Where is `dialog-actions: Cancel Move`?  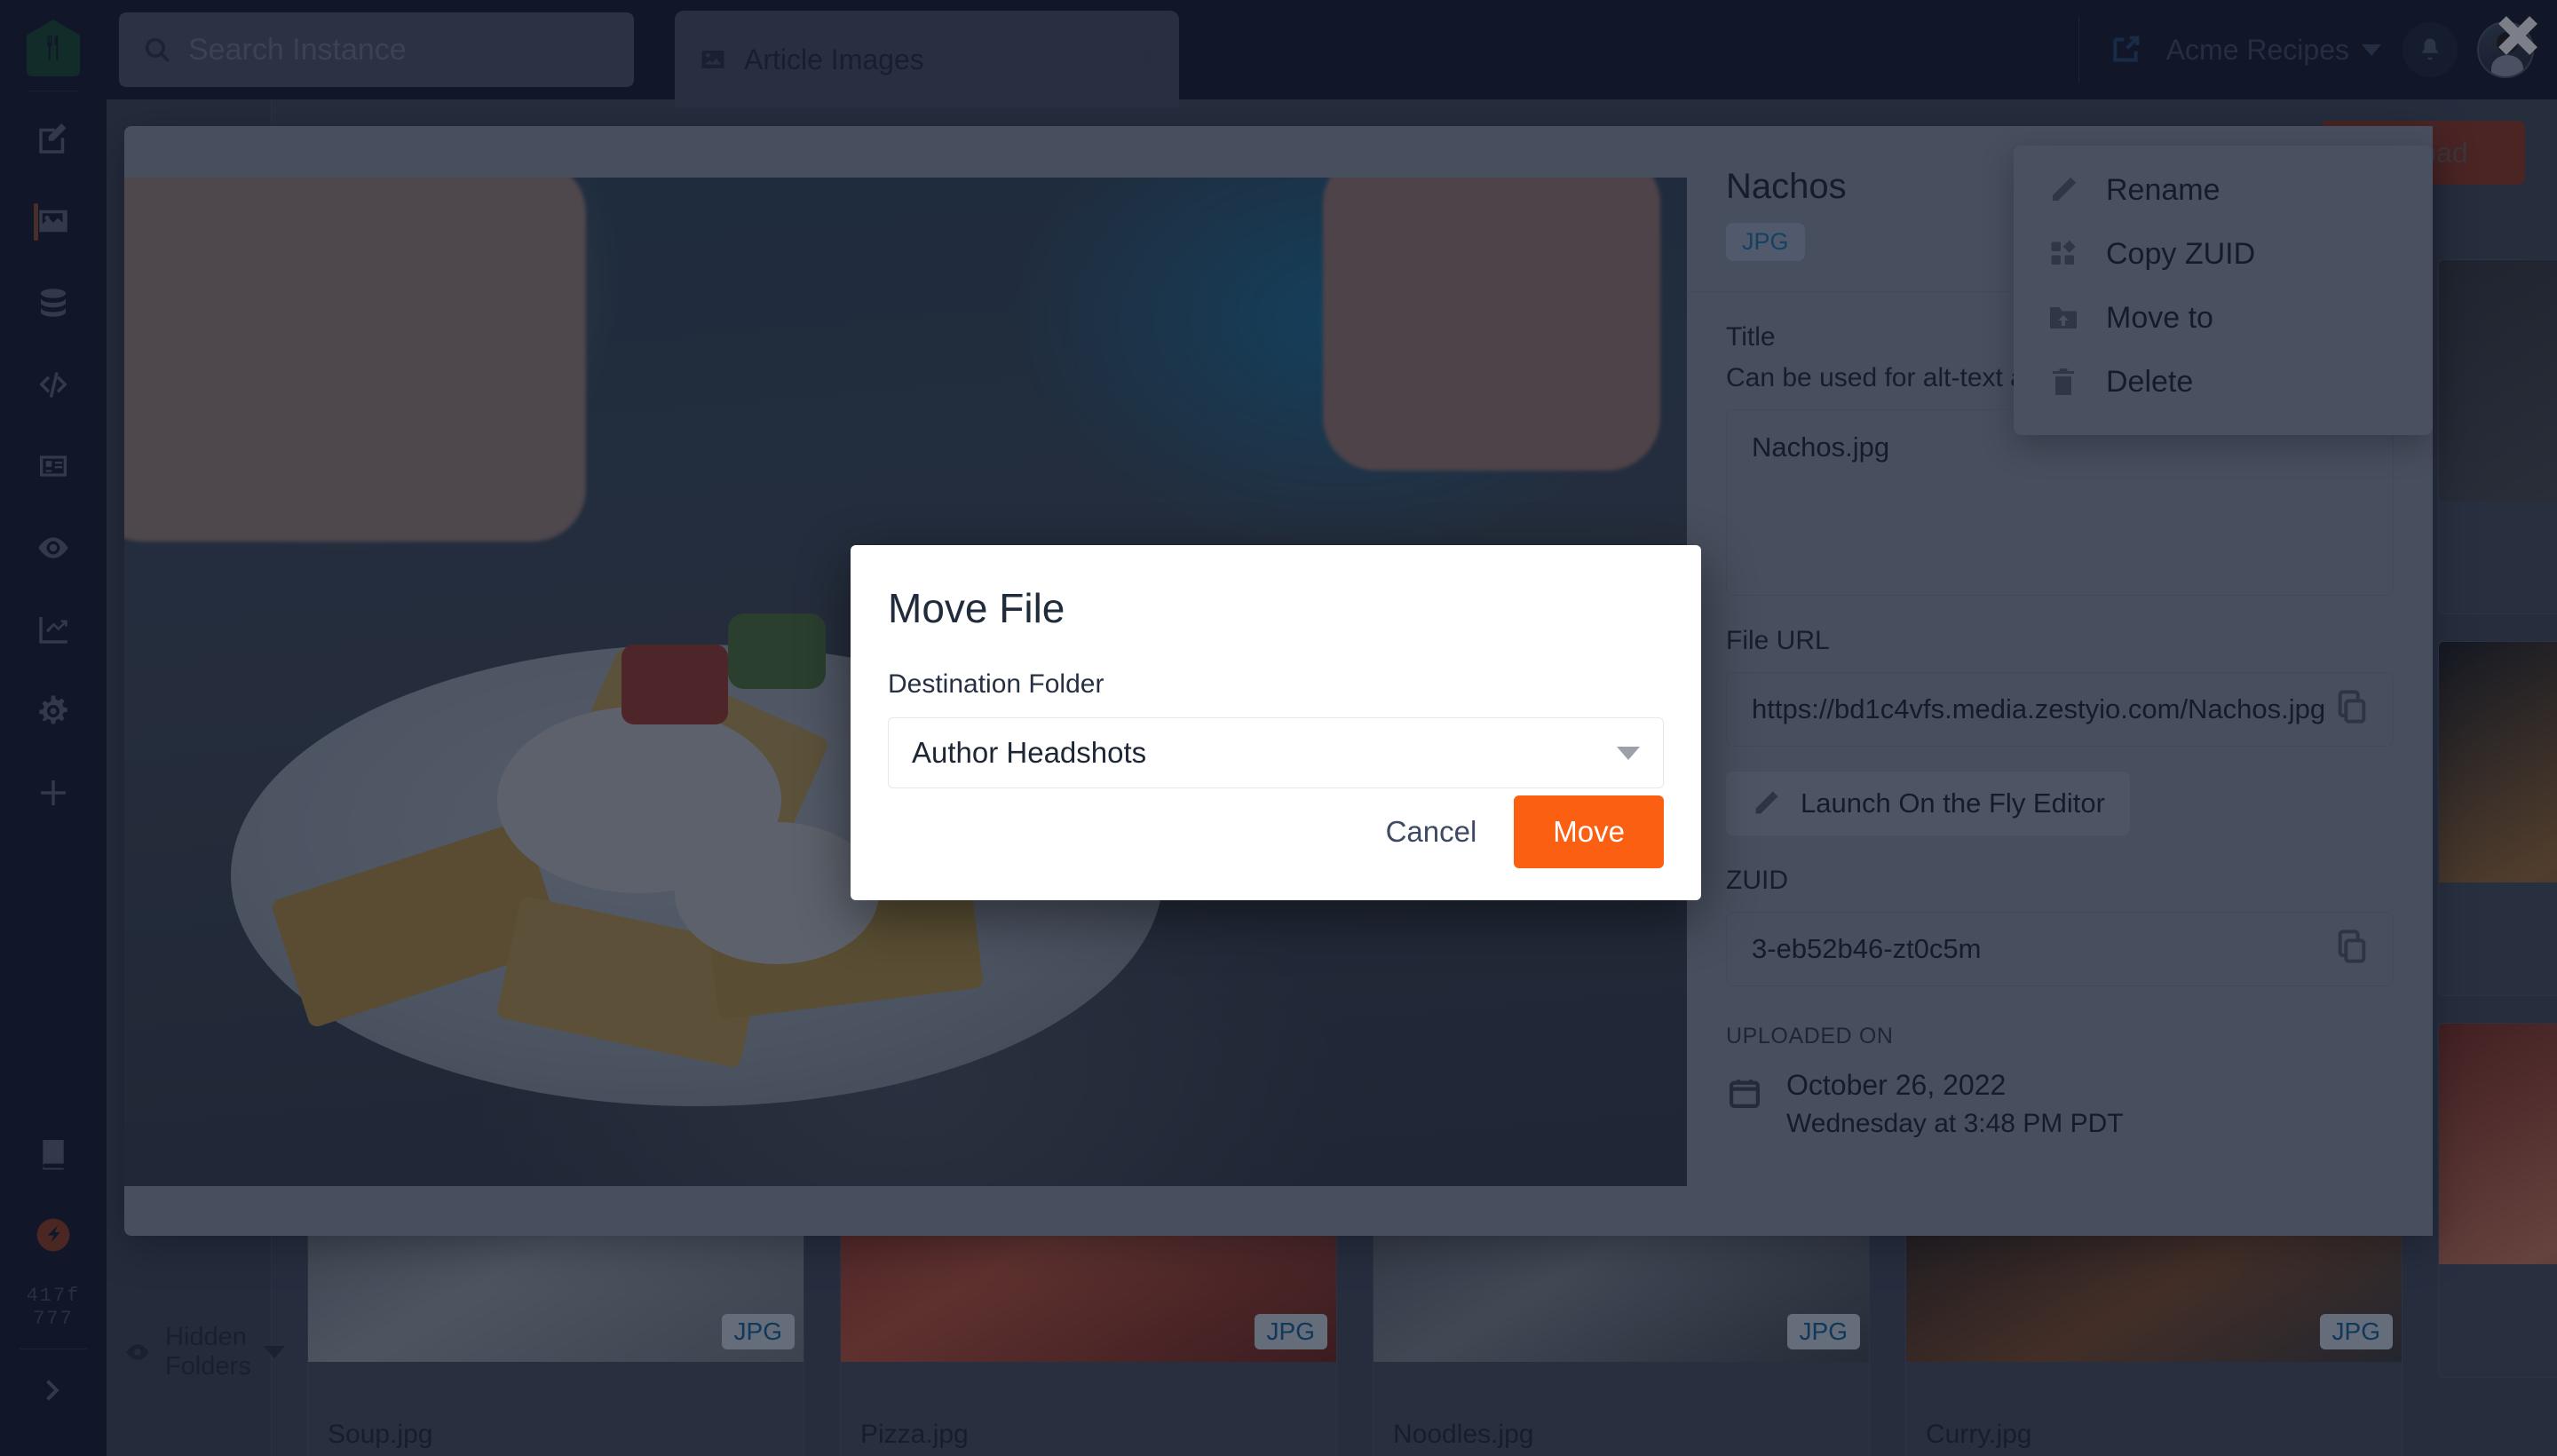 dialog-actions: Cancel Move is located at coordinates (1513, 831).